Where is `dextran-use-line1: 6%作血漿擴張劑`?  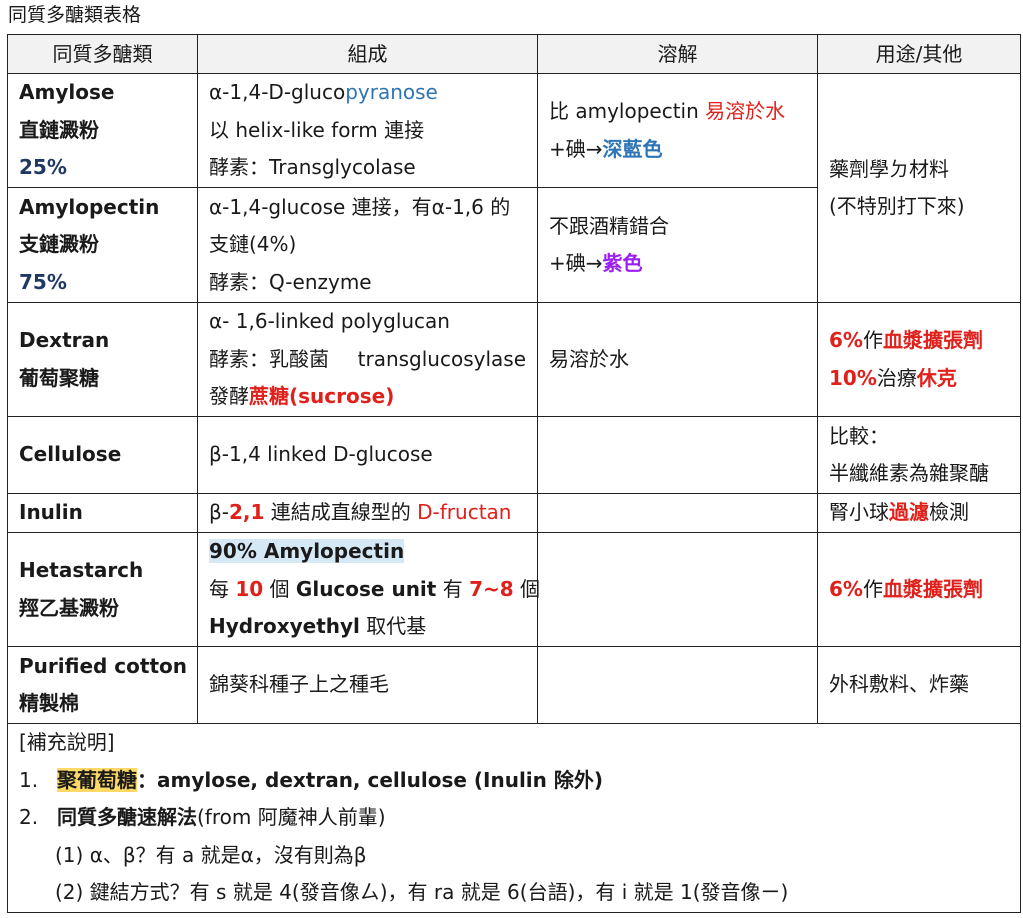
dextran-use-line1: 6%作血漿擴張劑 is located at coordinates (906, 340).